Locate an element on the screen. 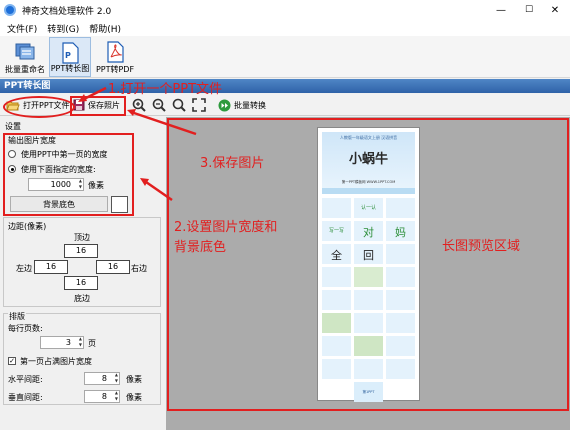 This screenshot has width=570, height=430. step2-annotation-line1: 2.设置图片宽度和 is located at coordinates (226, 227).